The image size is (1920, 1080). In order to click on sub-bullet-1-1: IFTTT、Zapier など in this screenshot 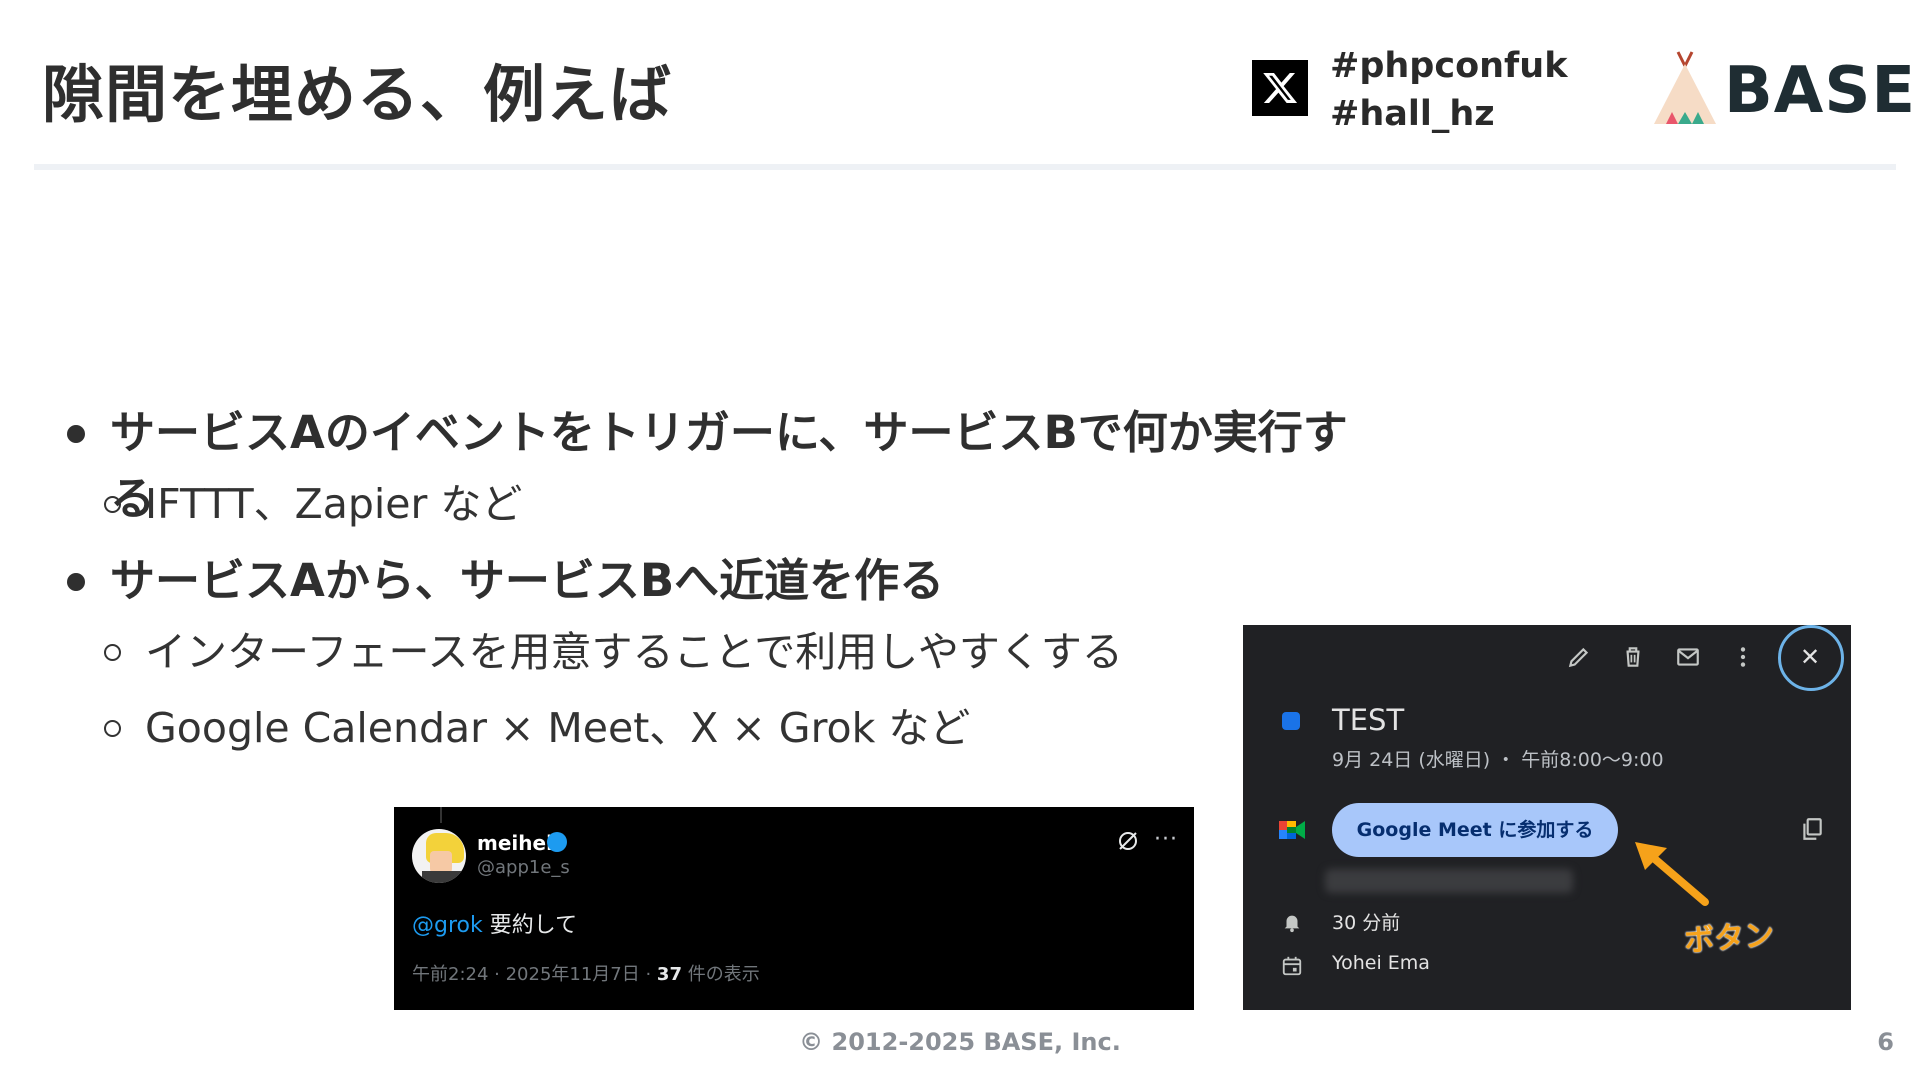, I will do `click(710, 504)`.